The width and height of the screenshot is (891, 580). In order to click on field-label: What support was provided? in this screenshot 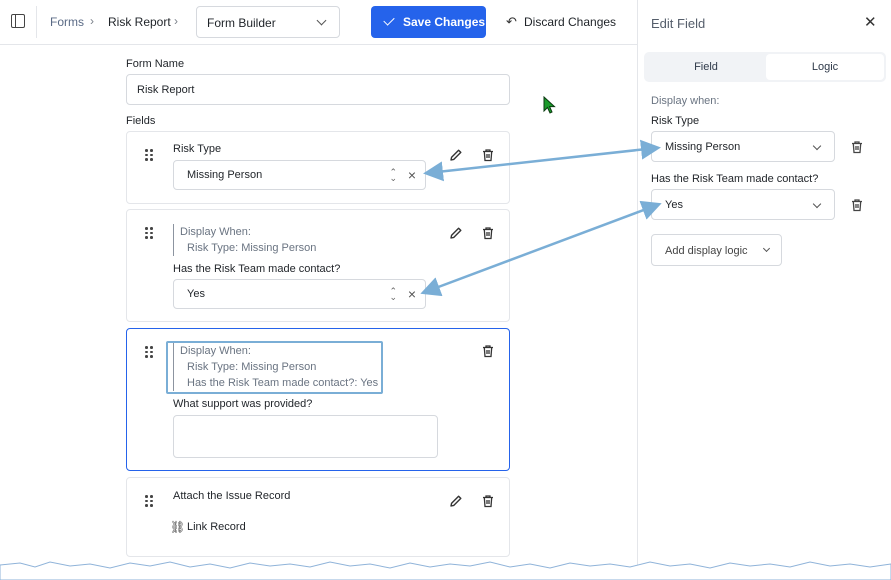, I will do `click(243, 404)`.